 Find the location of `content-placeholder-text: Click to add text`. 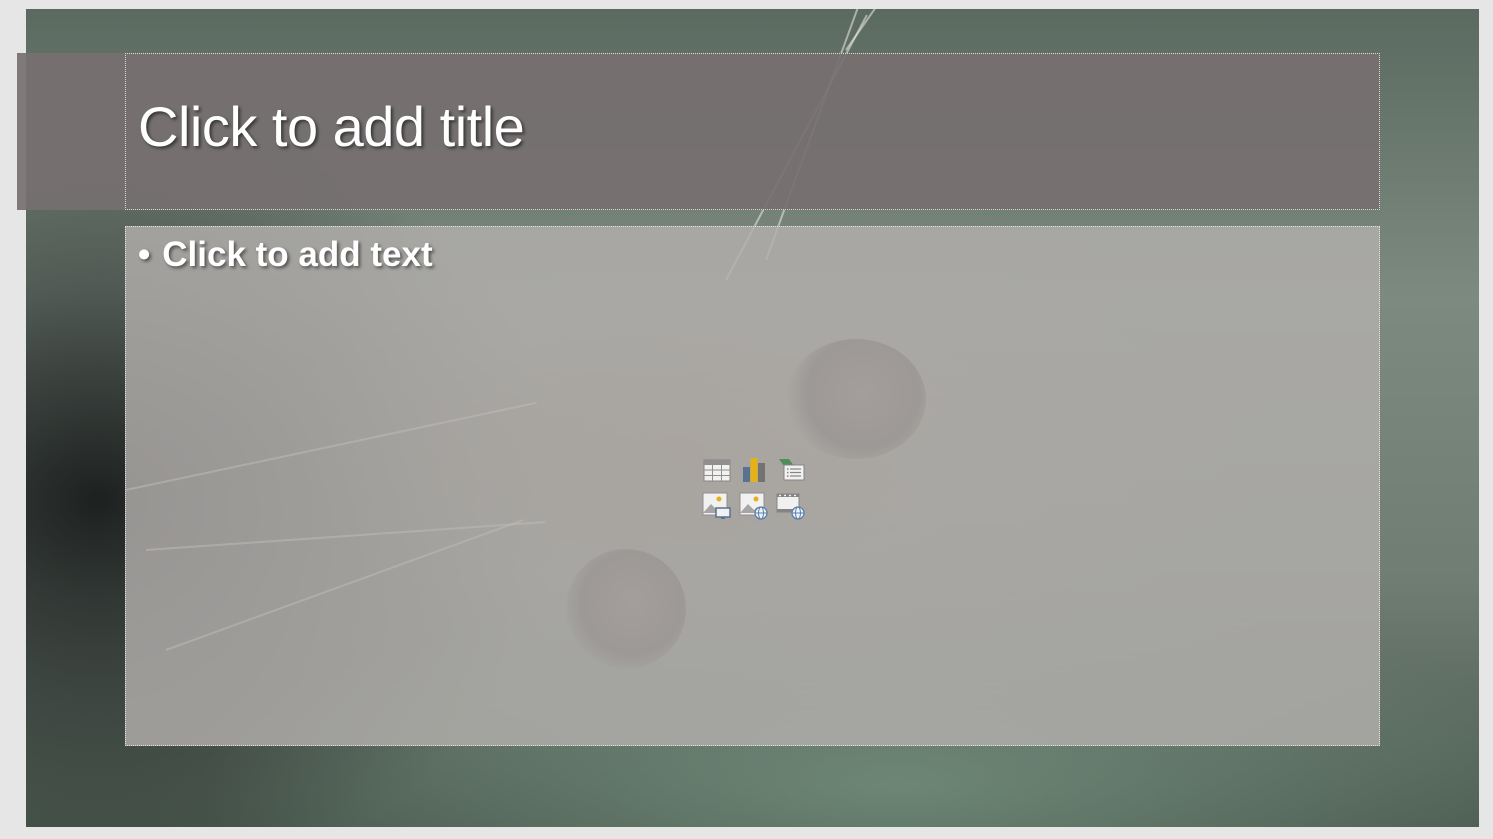

content-placeholder-text: Click to add text is located at coordinates (297, 254).